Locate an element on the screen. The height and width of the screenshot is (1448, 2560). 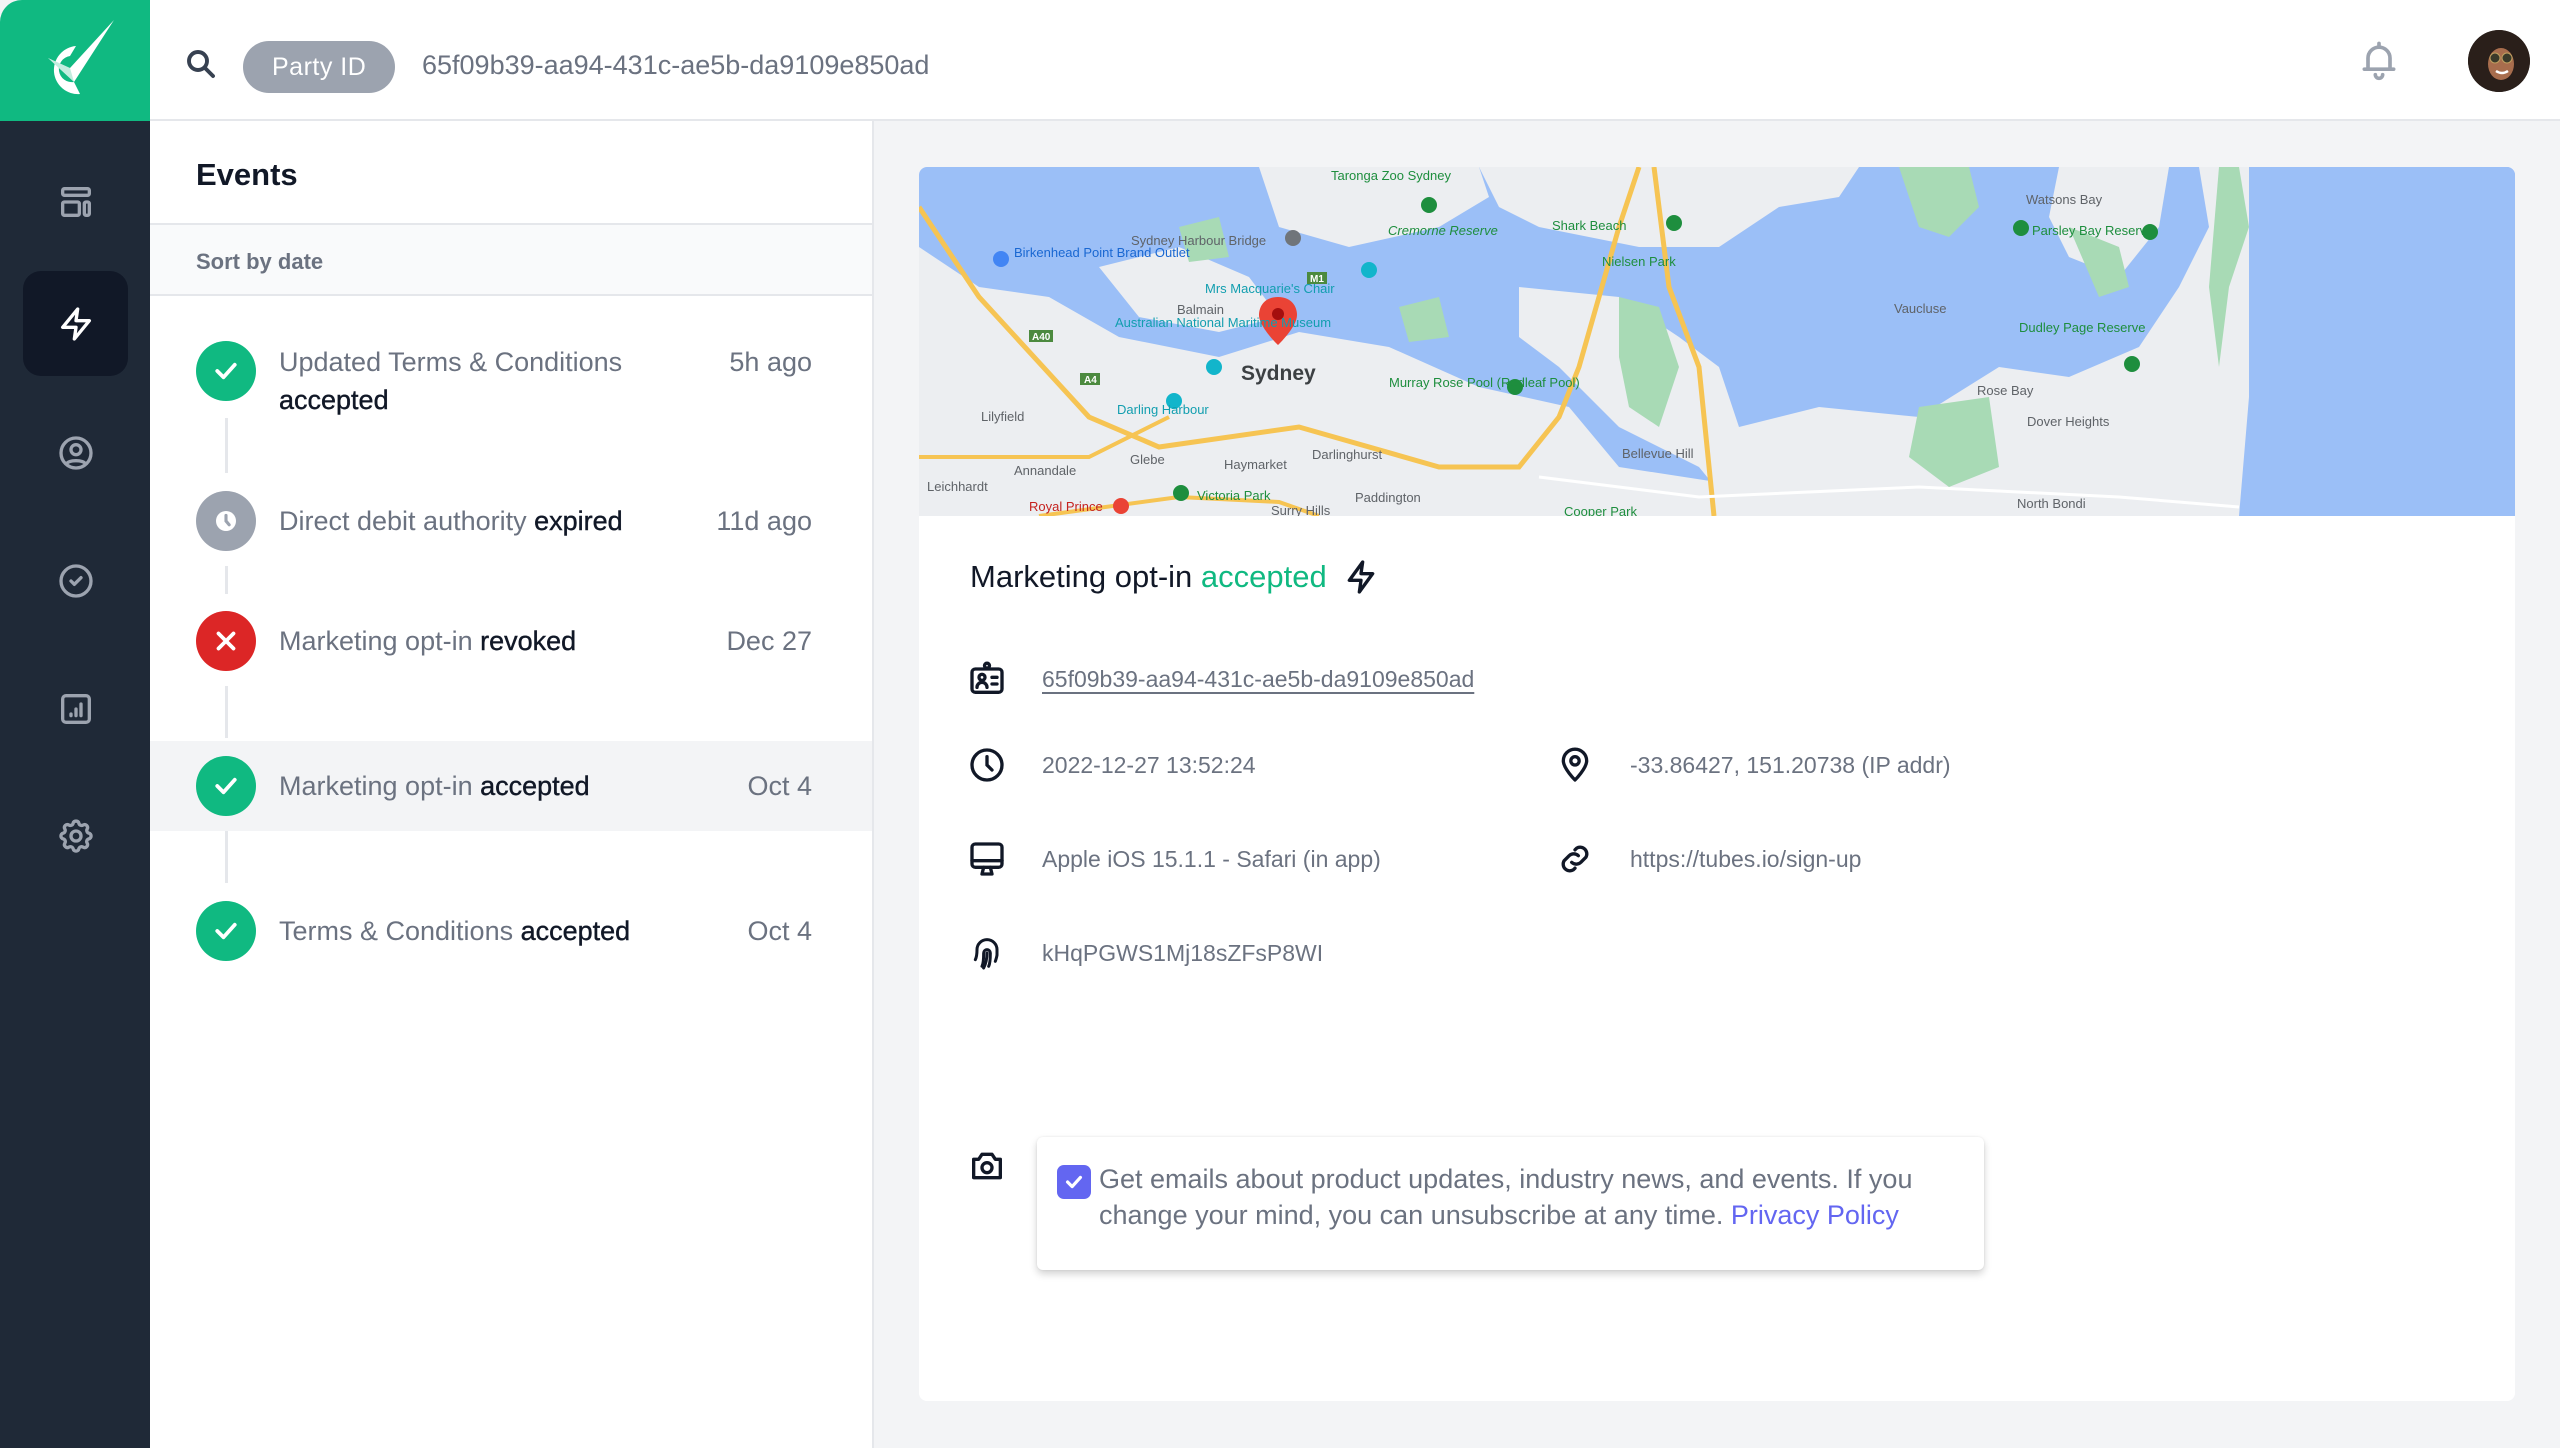
chart-icon is located at coordinates (75, 708).